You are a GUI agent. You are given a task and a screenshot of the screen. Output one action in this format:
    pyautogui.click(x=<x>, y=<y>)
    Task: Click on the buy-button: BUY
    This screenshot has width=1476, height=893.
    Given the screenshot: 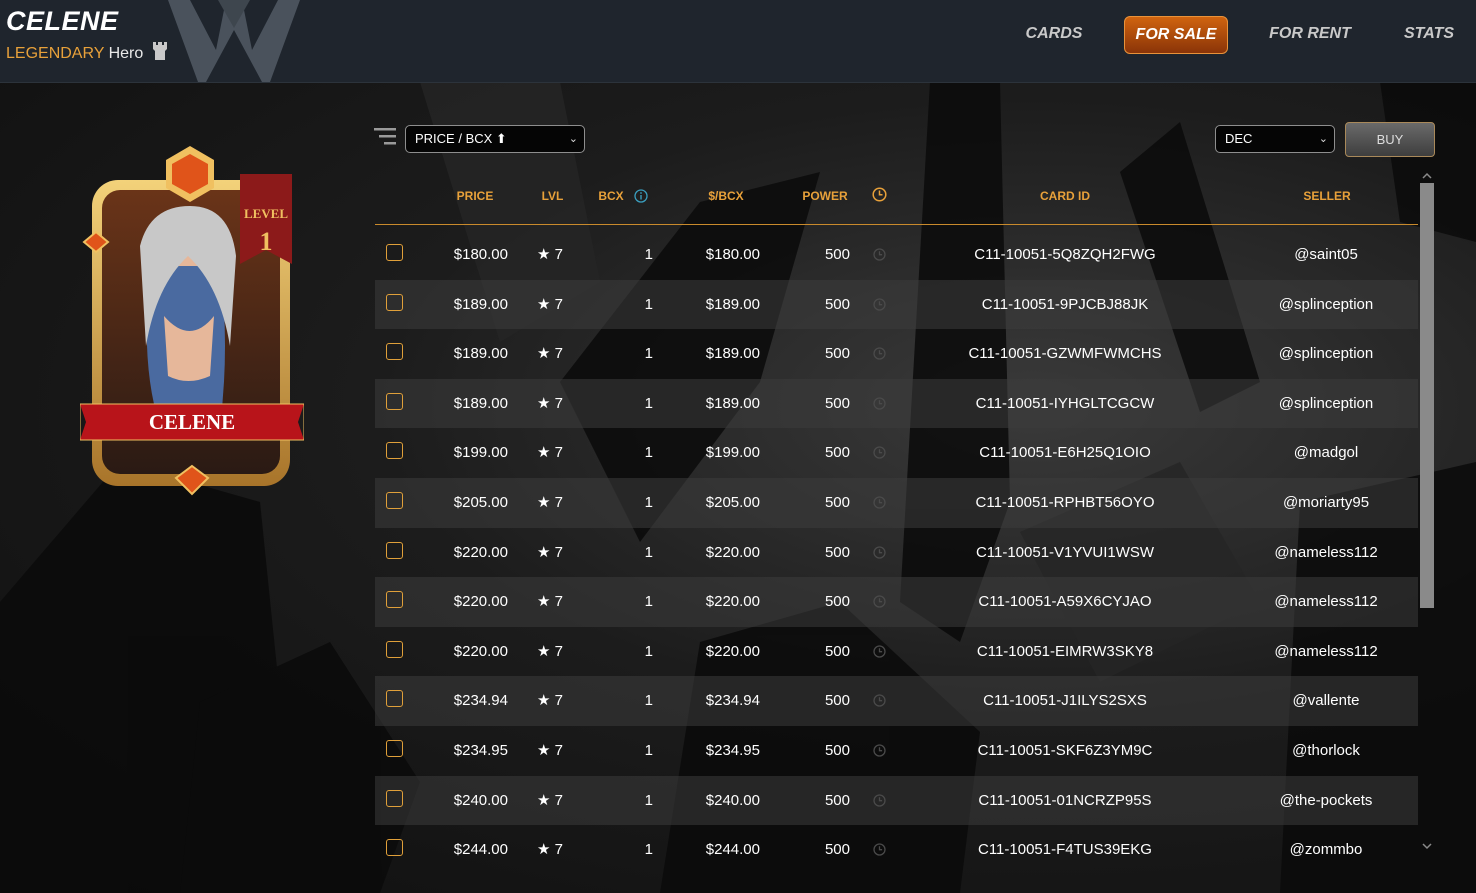 What is the action you would take?
    pyautogui.click(x=1390, y=139)
    